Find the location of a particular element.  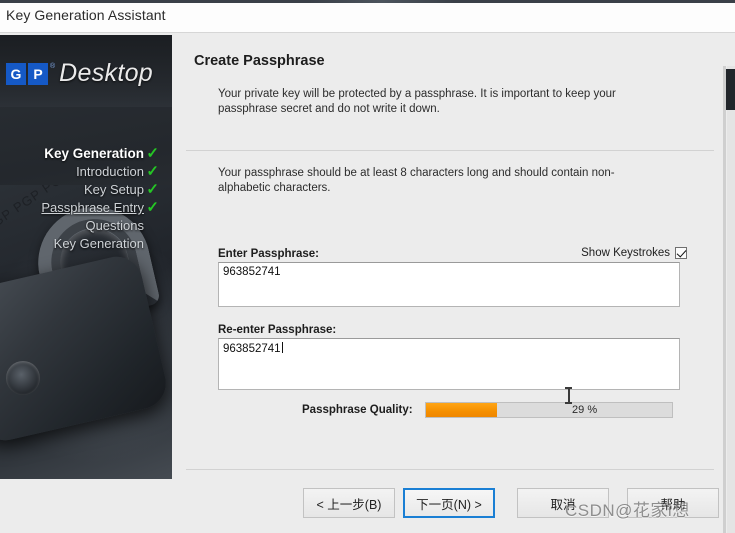

text-caret is located at coordinates (282, 347).